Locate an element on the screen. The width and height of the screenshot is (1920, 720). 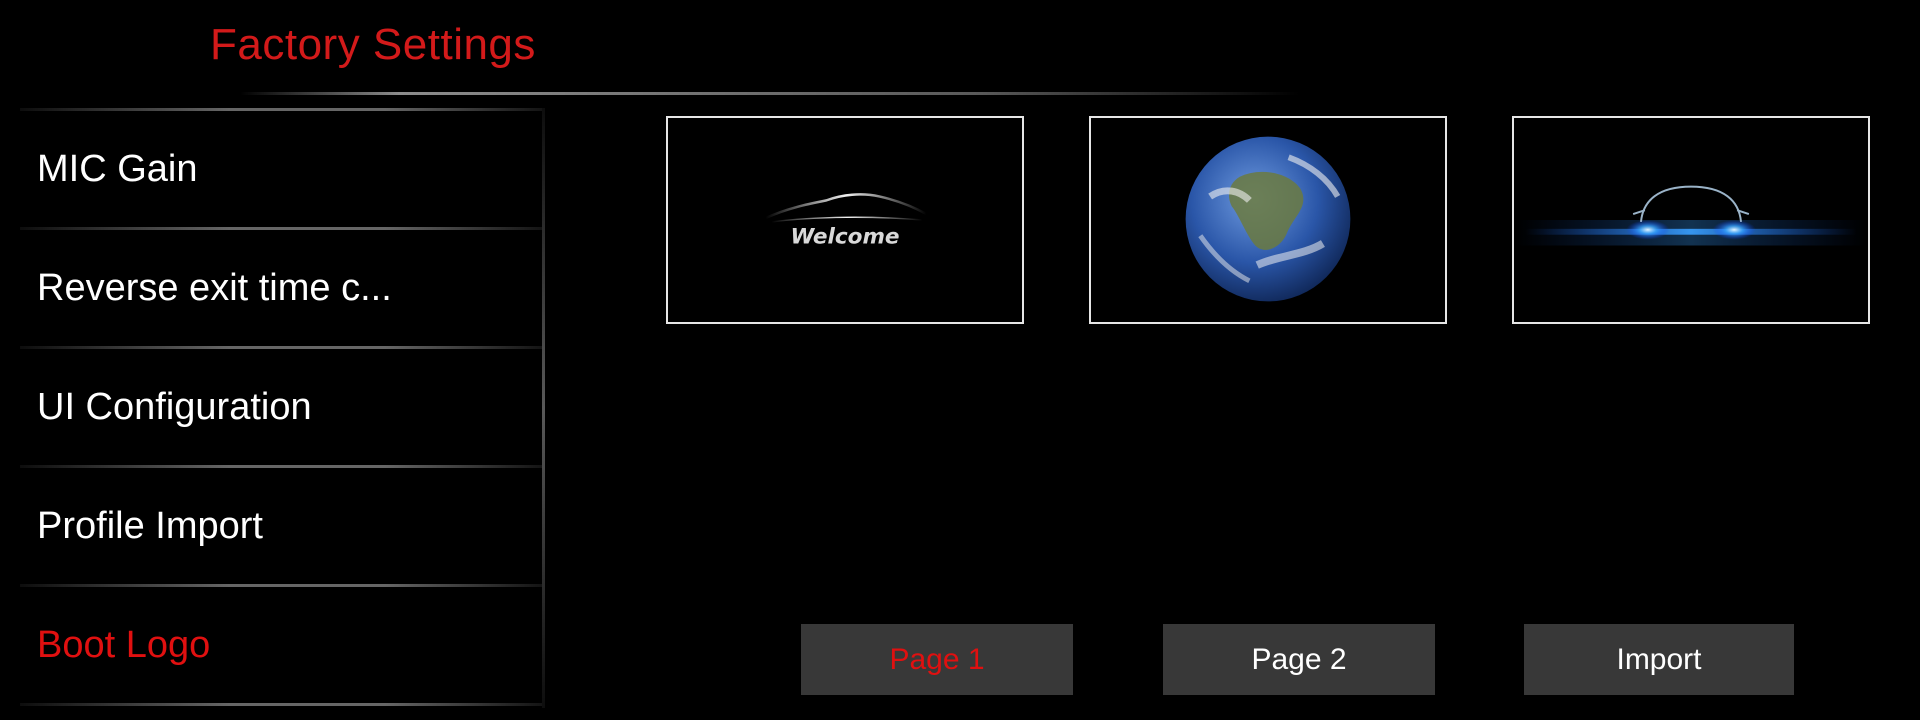
sidebar-item-label: MIC Gain is located at coordinates (117, 169).